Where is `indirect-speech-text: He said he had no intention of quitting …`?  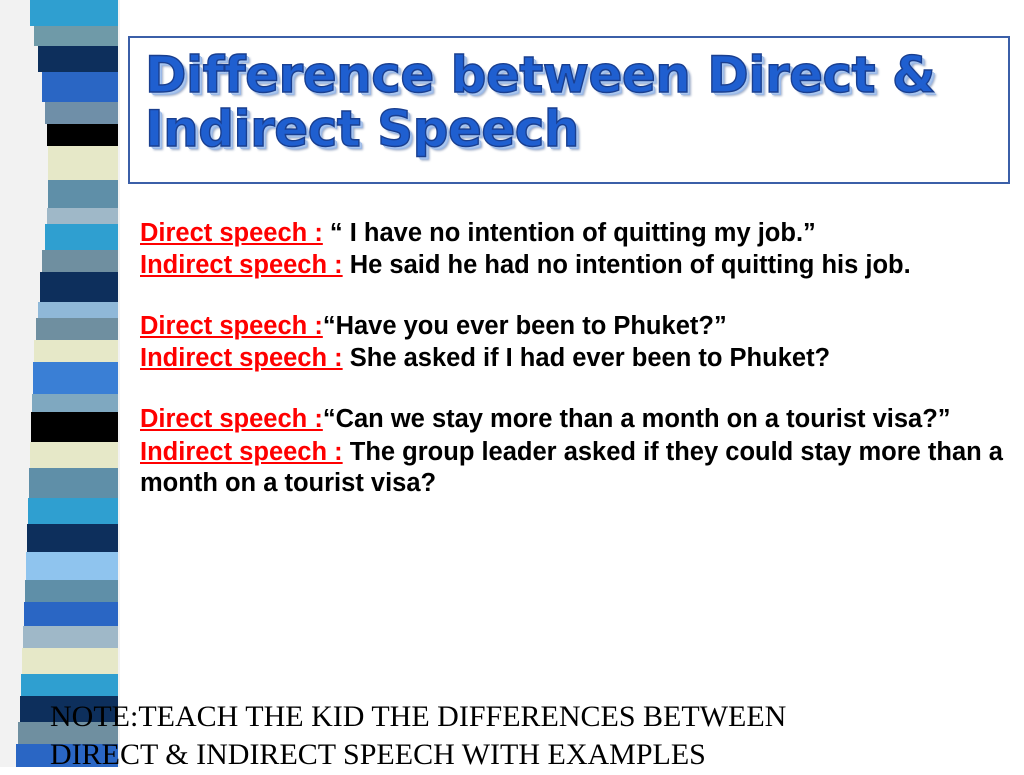 indirect-speech-text: He said he had no intention of quitting … is located at coordinates (626, 265).